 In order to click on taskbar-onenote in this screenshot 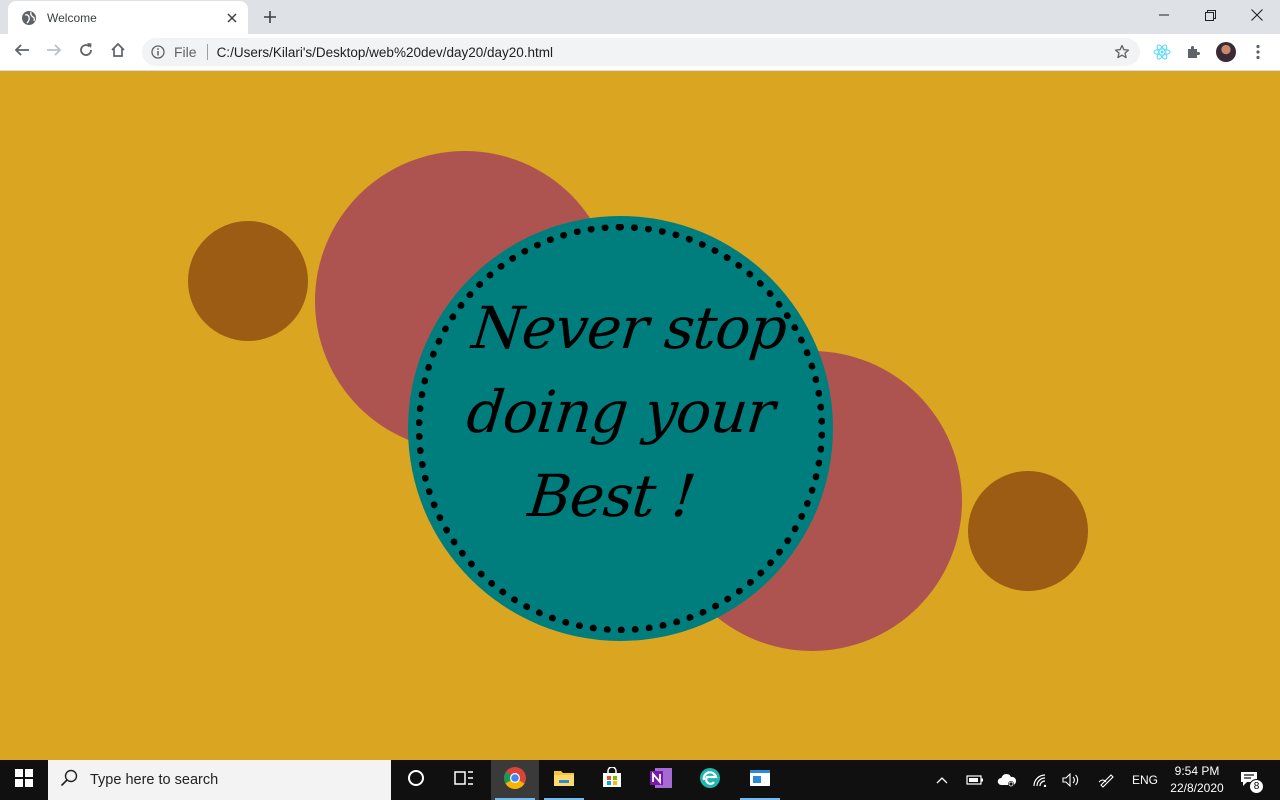, I will do `click(661, 780)`.